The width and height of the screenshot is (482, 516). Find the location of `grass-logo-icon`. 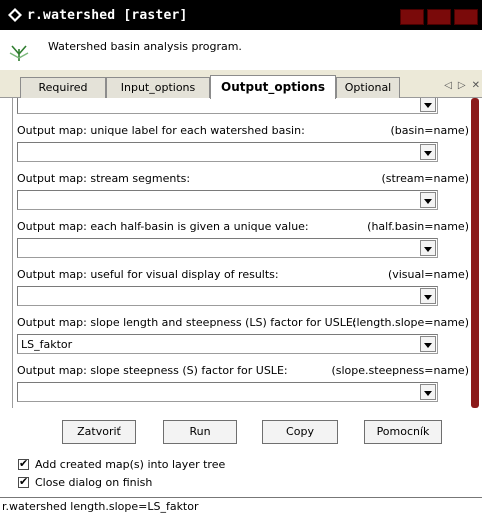

grass-logo-icon is located at coordinates (19, 53).